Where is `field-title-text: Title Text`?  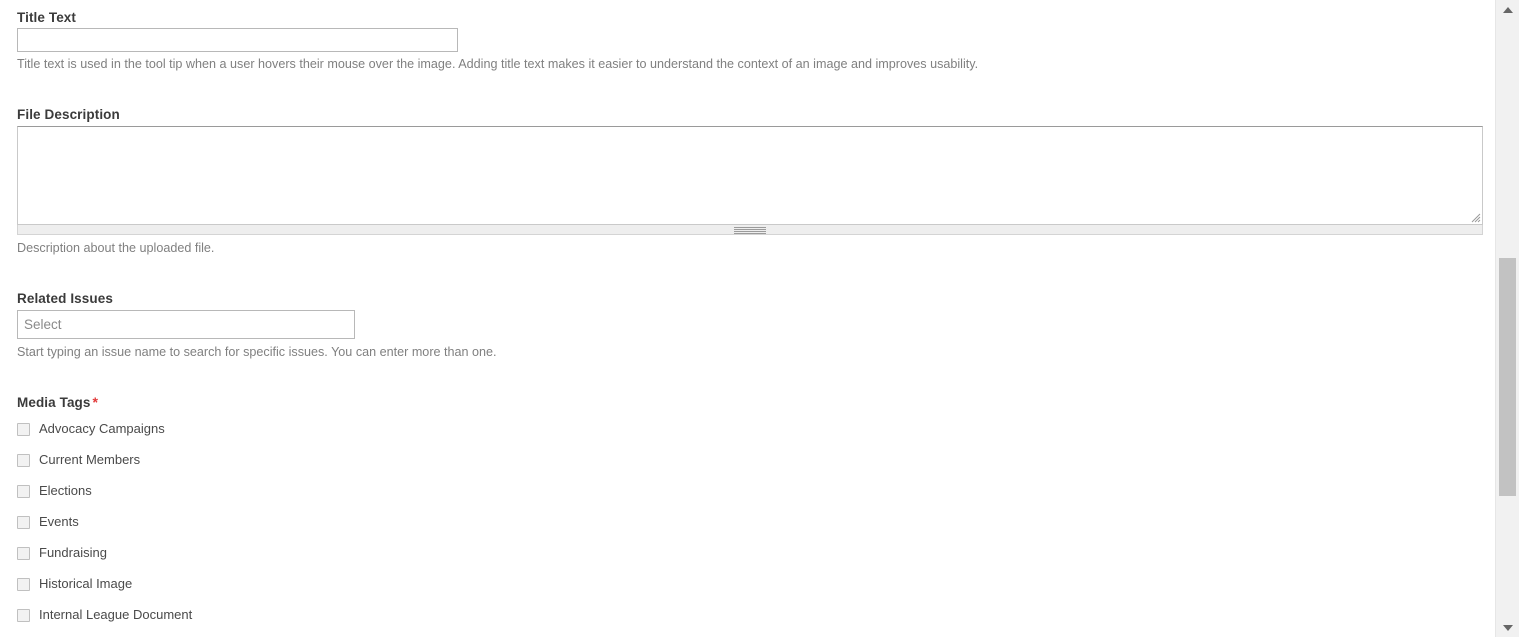 field-title-text: Title Text is located at coordinates (46, 17).